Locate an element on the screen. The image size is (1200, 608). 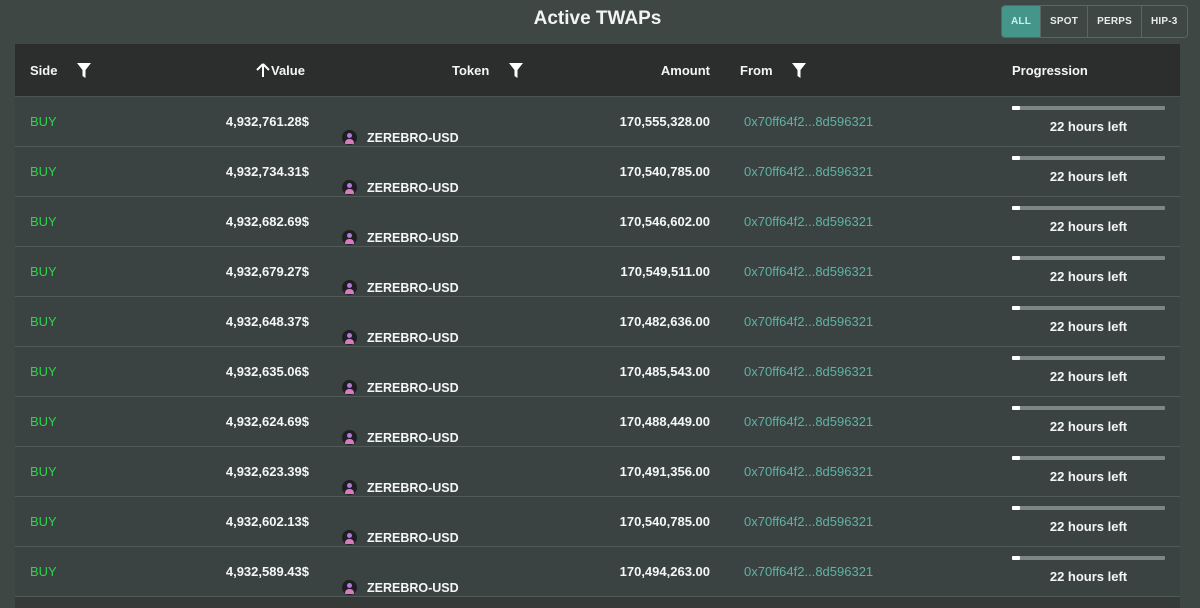
column-from-label: From is located at coordinates (756, 70).